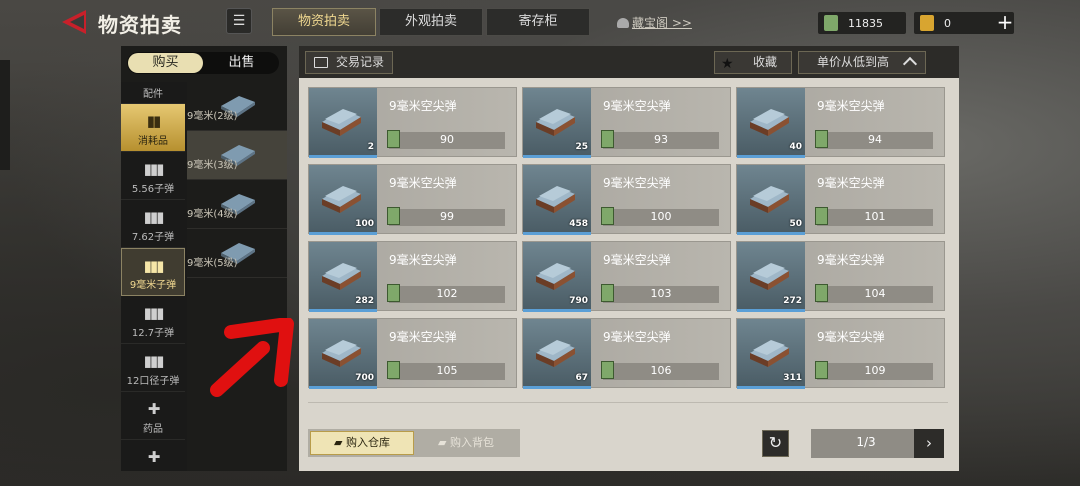 This screenshot has height=486, width=1080. What do you see at coordinates (212, 214) in the screenshot?
I see `subcategory-label: 9毫米(4级)` at bounding box center [212, 214].